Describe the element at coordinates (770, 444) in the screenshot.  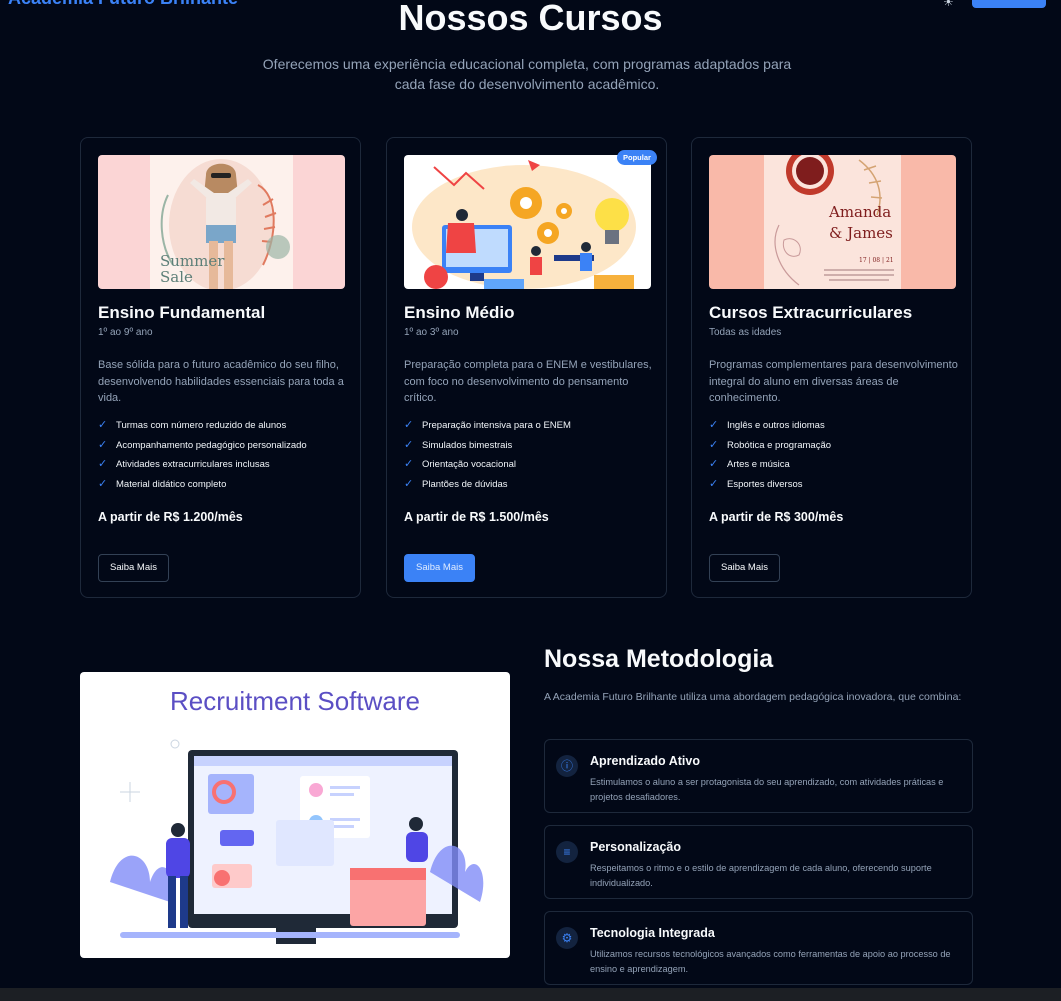
I see `feature-item: ✓ Robótica e programação` at that location.